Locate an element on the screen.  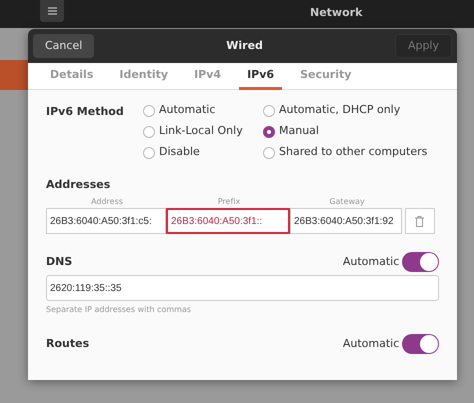
radio-option: Automatic is located at coordinates (179, 110).